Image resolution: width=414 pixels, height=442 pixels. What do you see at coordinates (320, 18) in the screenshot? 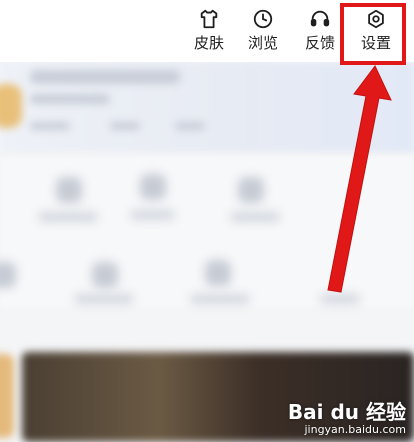
I see `headset-icon` at bounding box center [320, 18].